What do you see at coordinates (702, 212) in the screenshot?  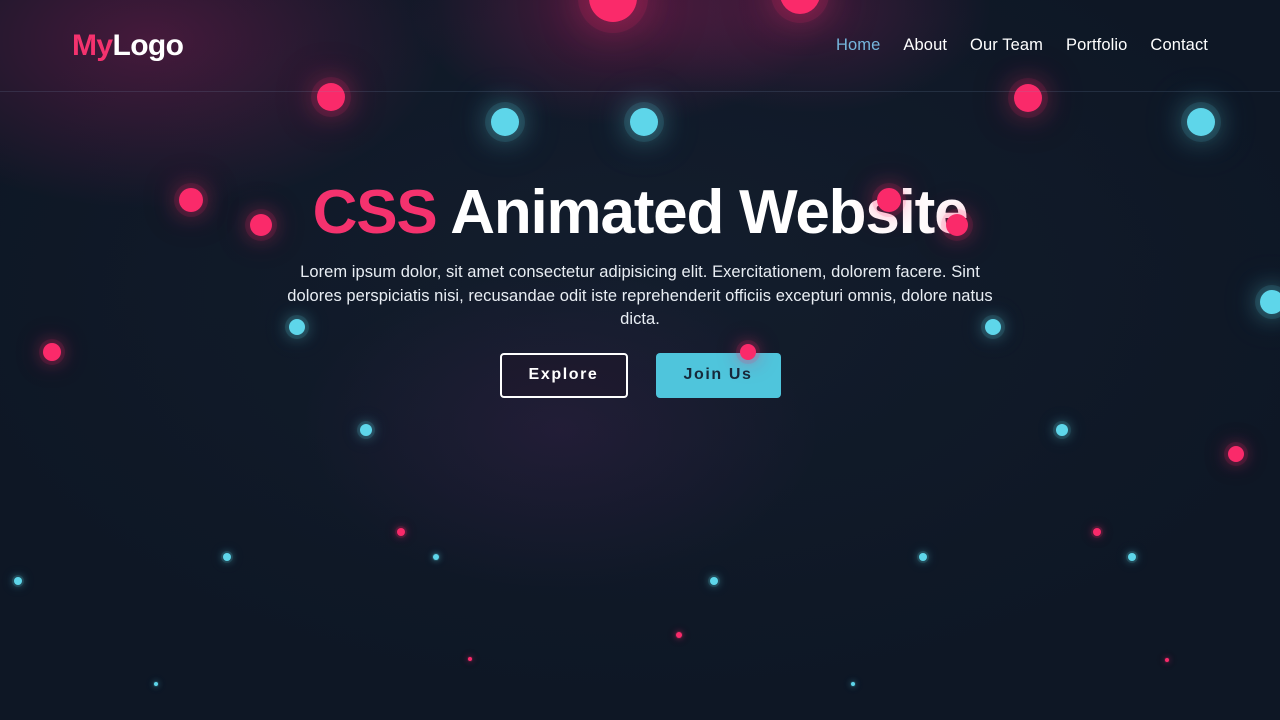 I see `page-title-rest: Animated Website` at bounding box center [702, 212].